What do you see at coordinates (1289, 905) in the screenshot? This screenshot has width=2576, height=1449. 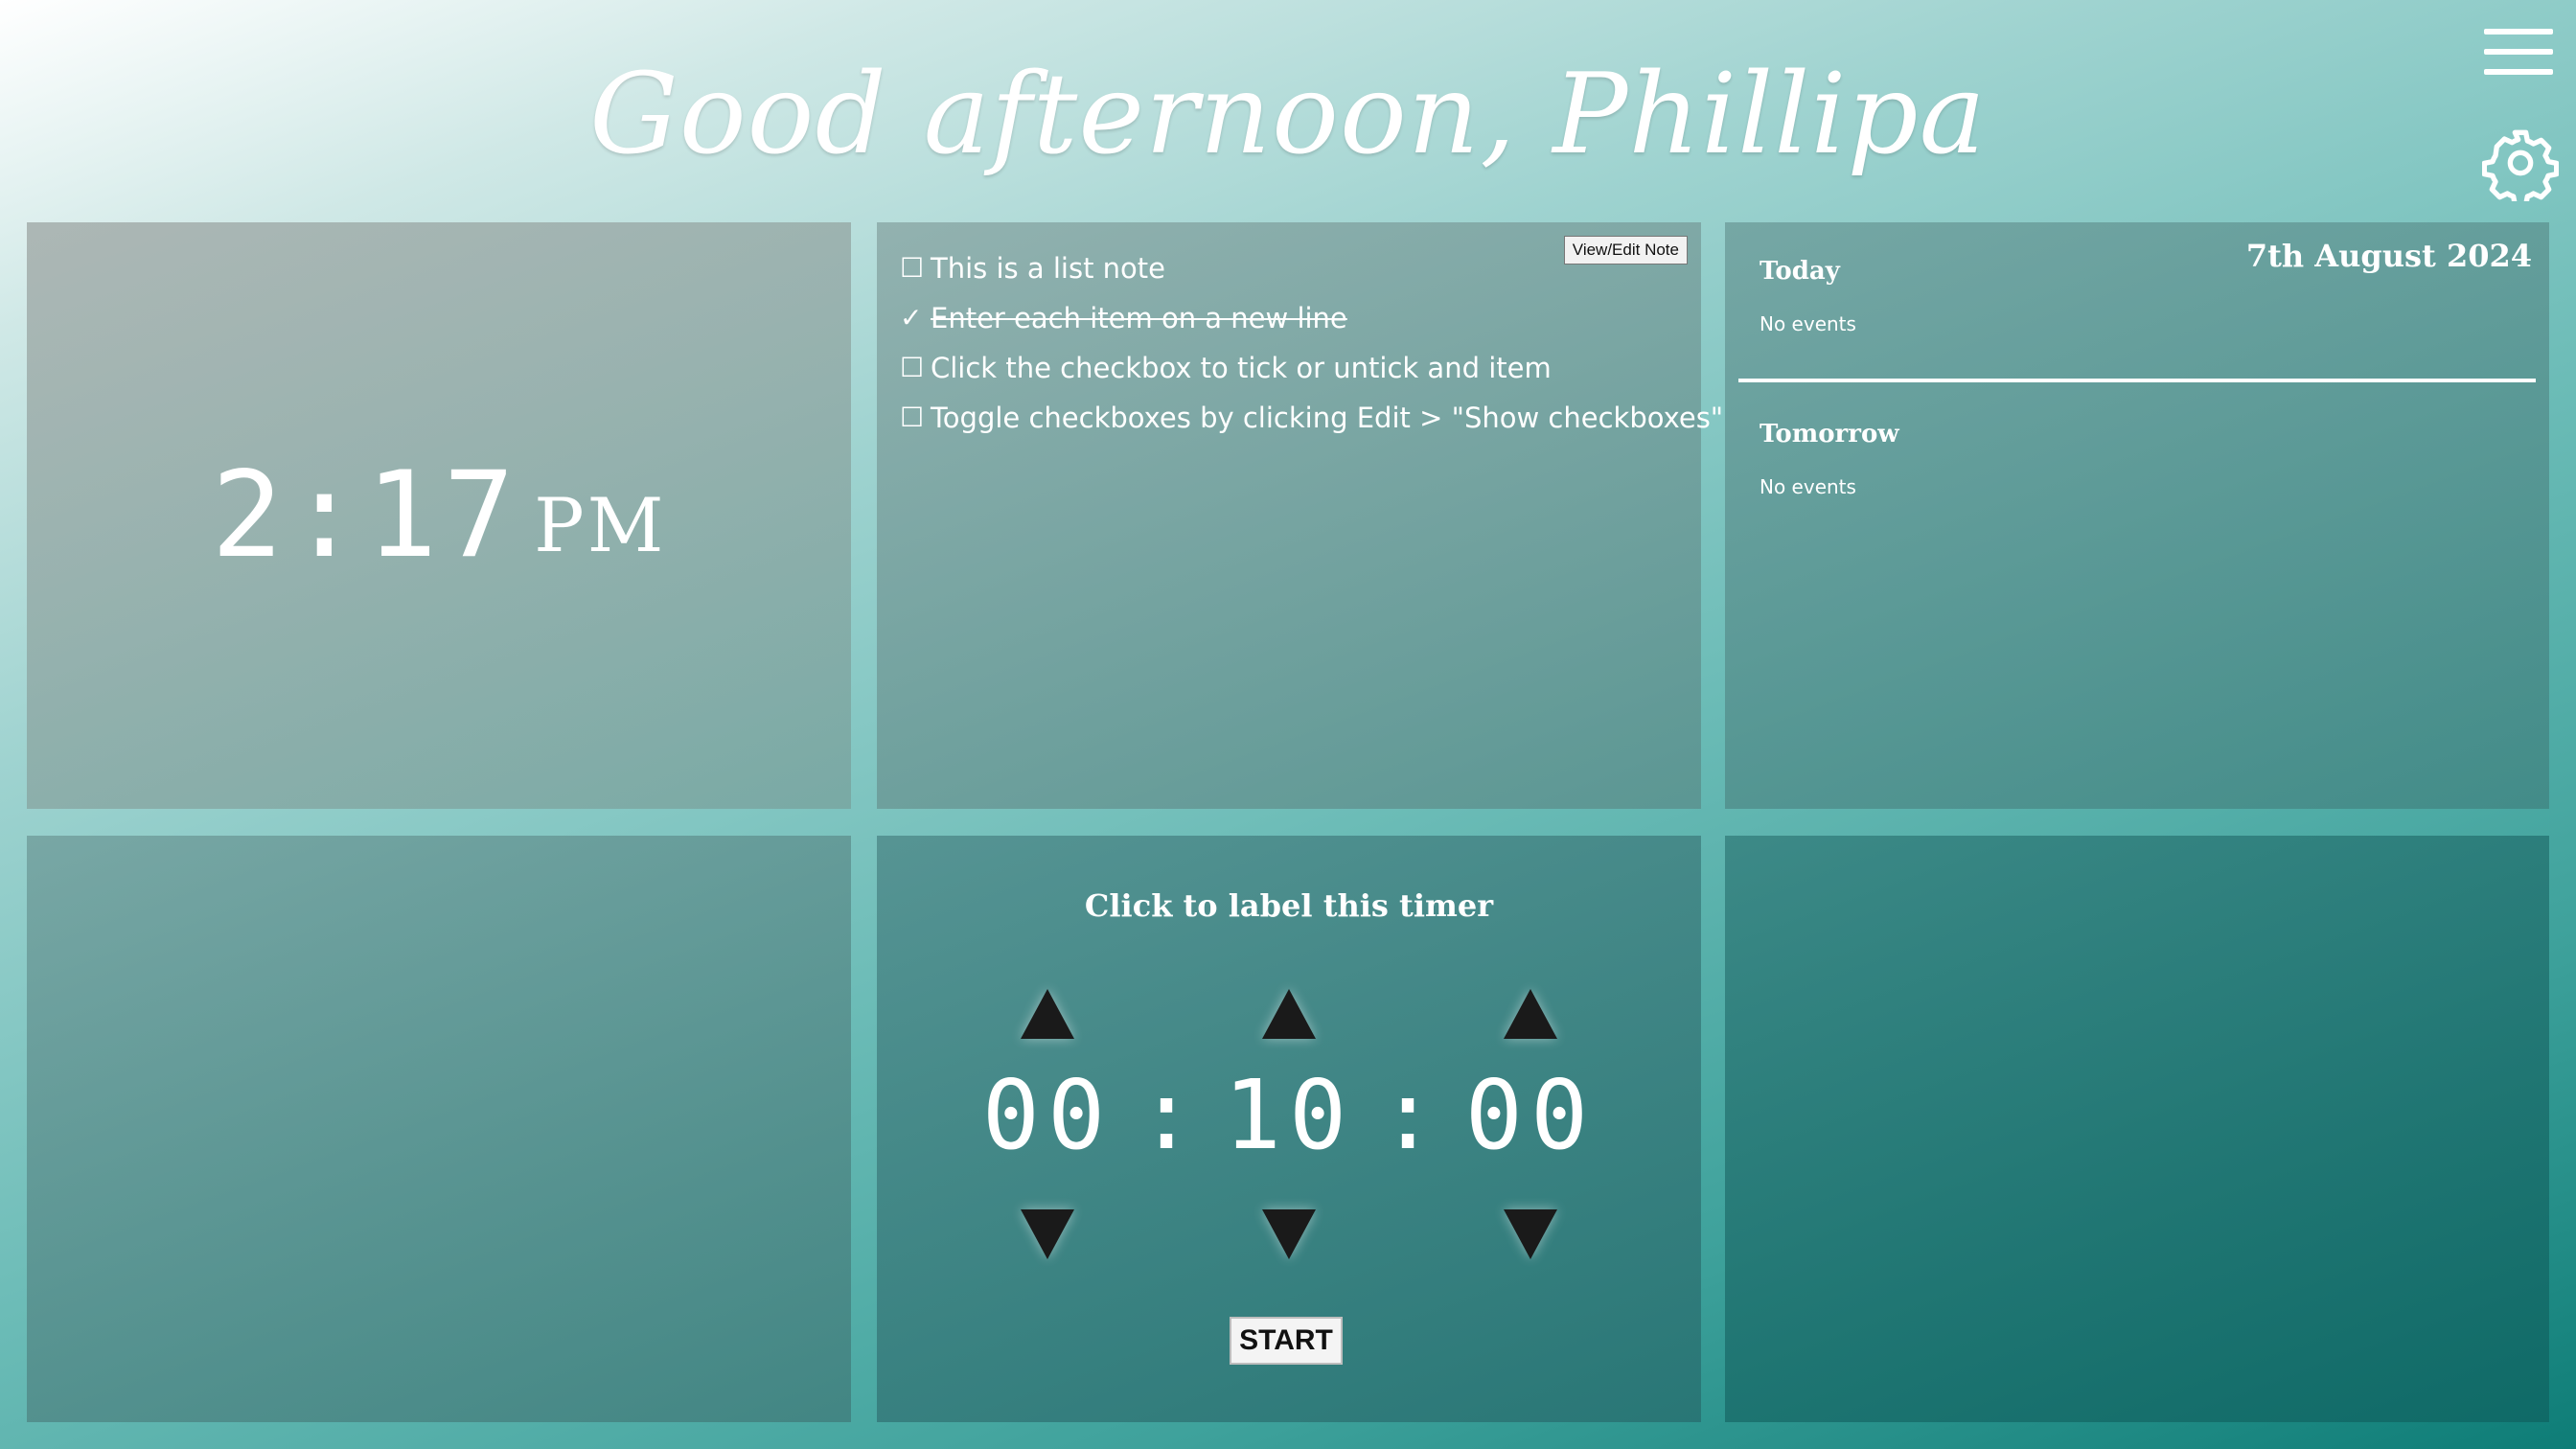 I see `timer-label: Click to label this timer` at bounding box center [1289, 905].